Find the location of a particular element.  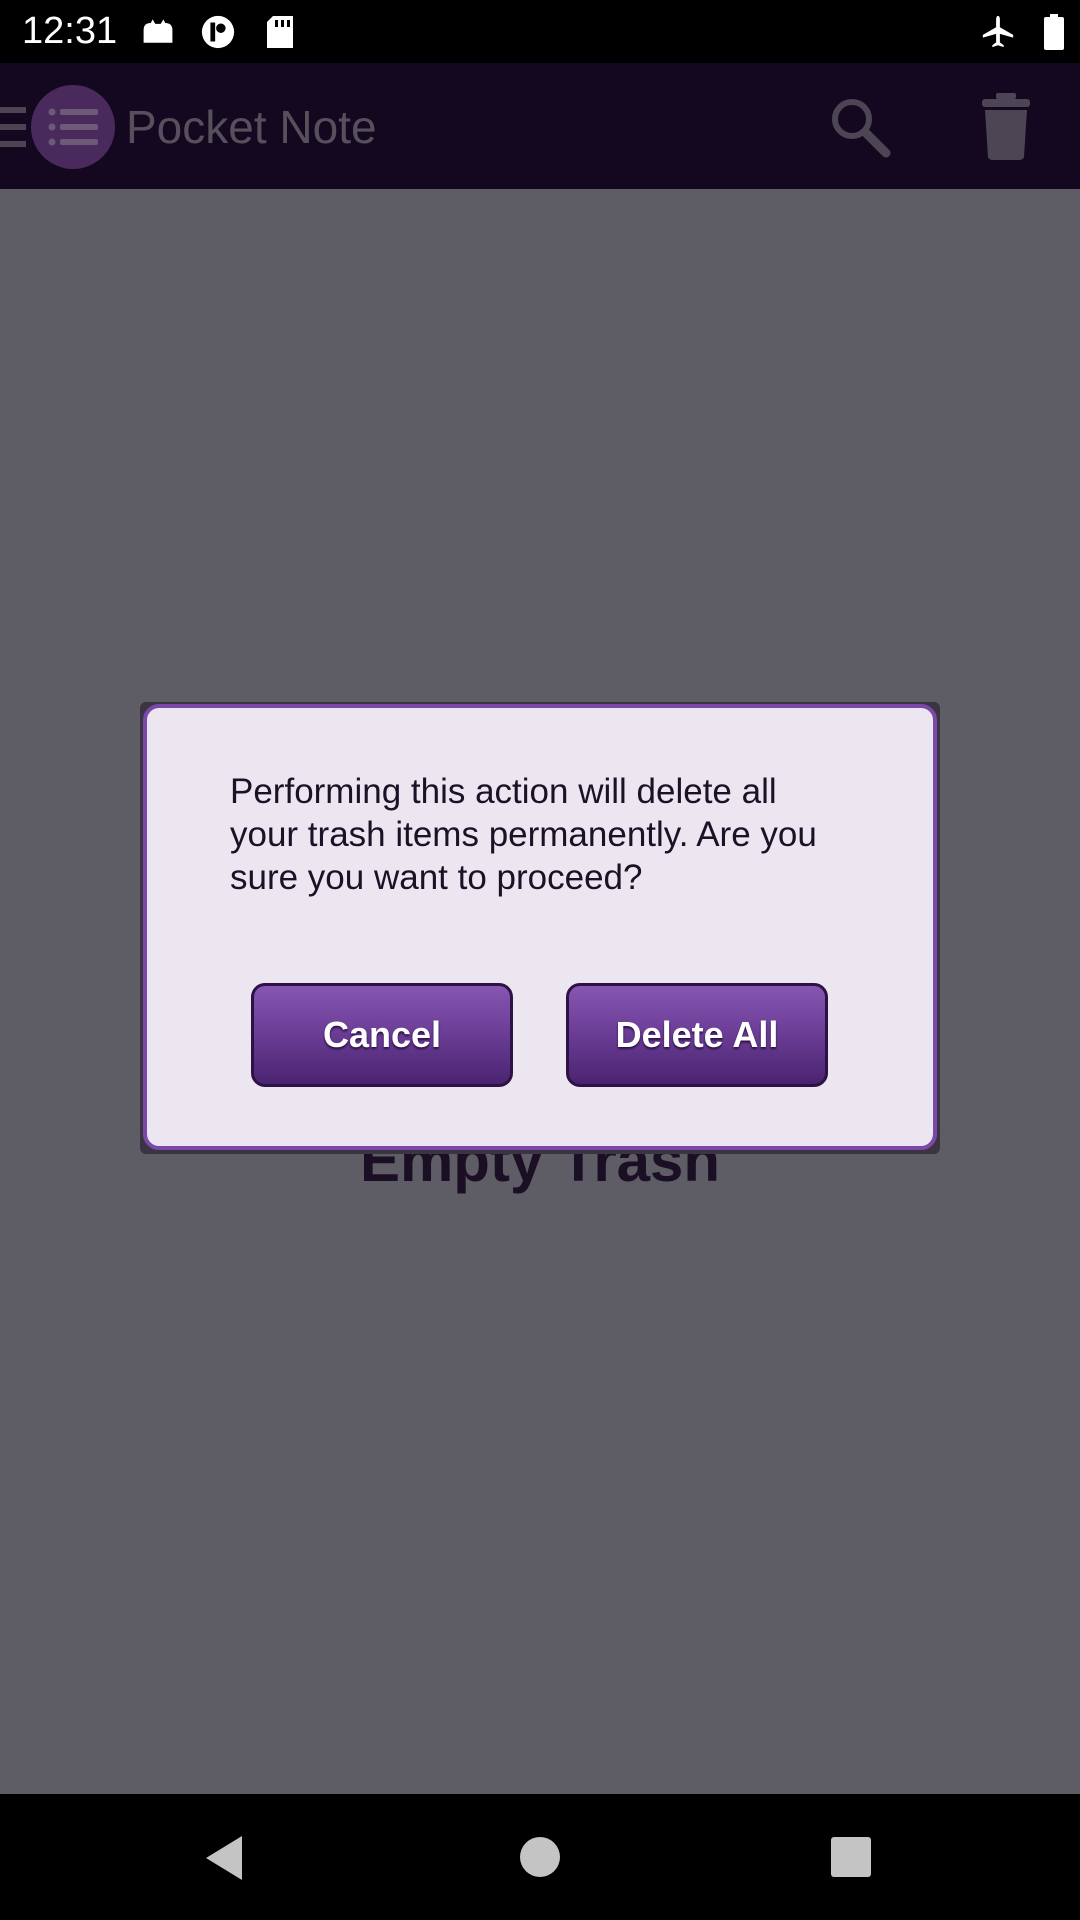

vpn-key-icon is located at coordinates (218, 32).